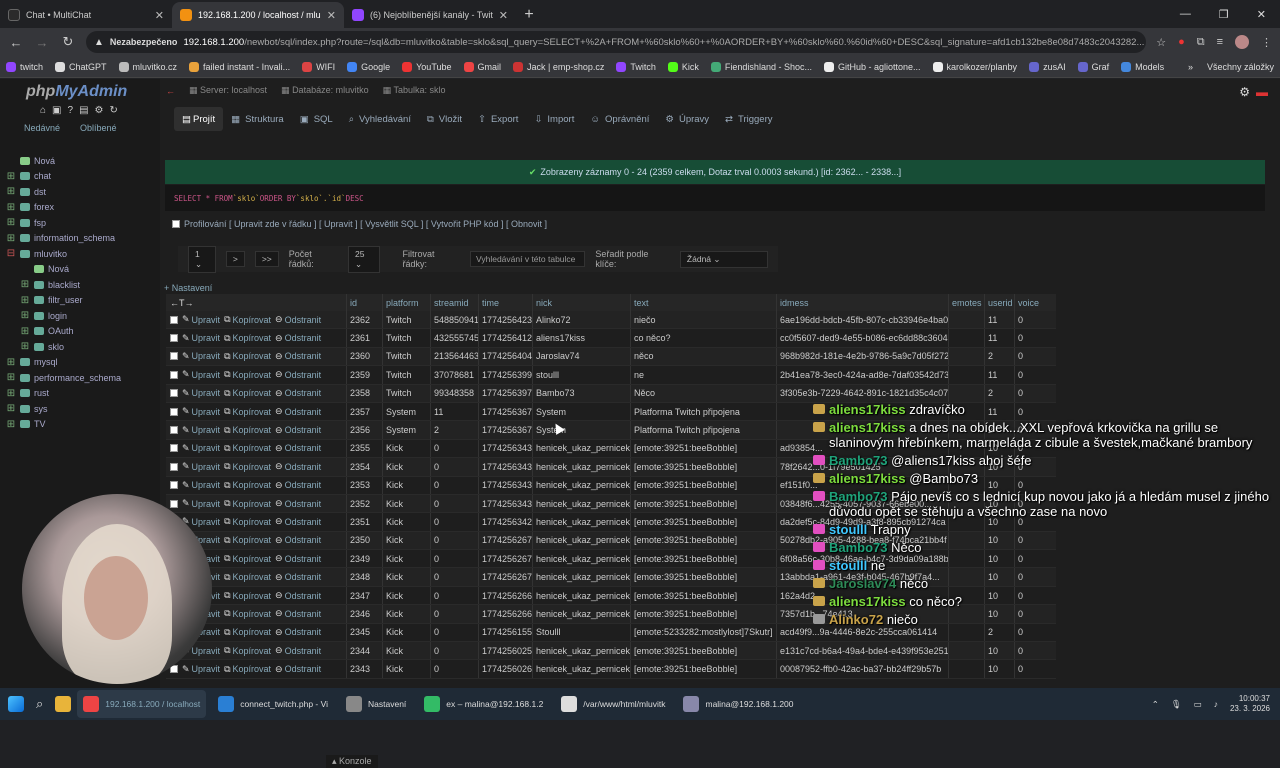 The width and height of the screenshot is (1280, 768). What do you see at coordinates (581, 320) in the screenshot?
I see `cell-nick: Alinko72` at bounding box center [581, 320].